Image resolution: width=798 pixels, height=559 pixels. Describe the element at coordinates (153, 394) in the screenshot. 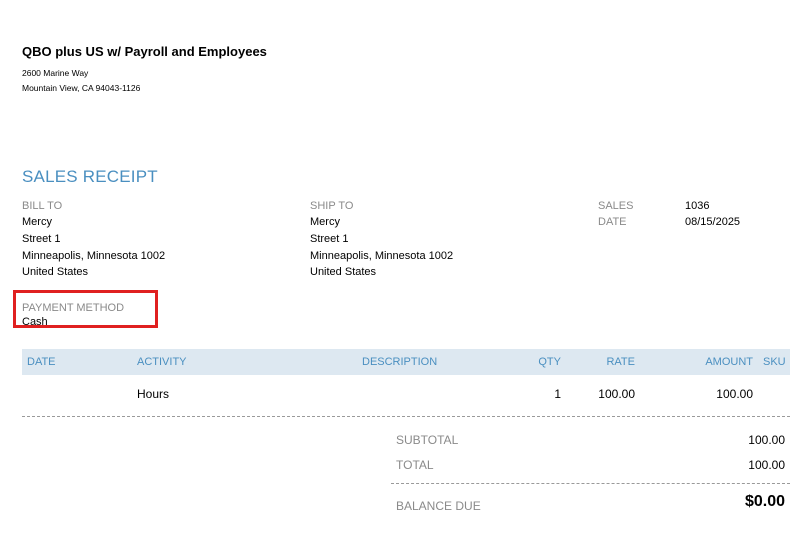

I see `row-activity: Hours` at that location.